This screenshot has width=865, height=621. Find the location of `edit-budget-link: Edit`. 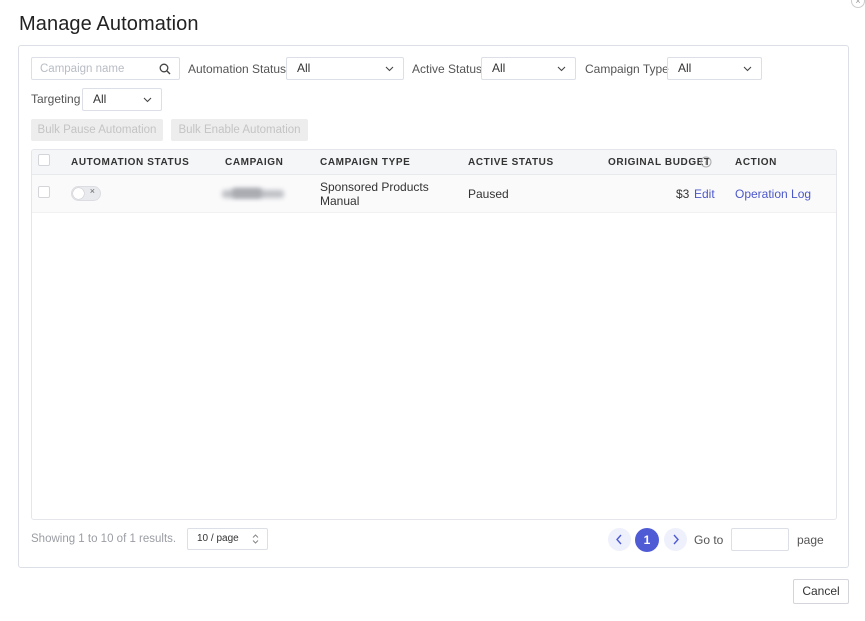

edit-budget-link: Edit is located at coordinates (704, 194).